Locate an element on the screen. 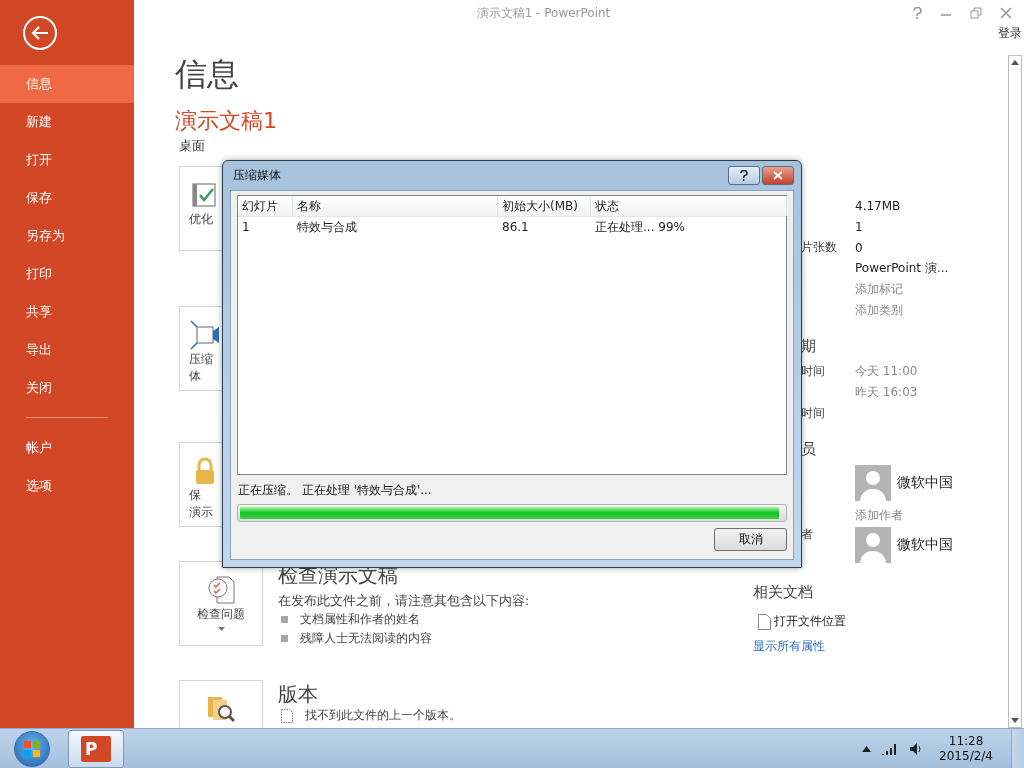  dialog-close-button is located at coordinates (778, 175).